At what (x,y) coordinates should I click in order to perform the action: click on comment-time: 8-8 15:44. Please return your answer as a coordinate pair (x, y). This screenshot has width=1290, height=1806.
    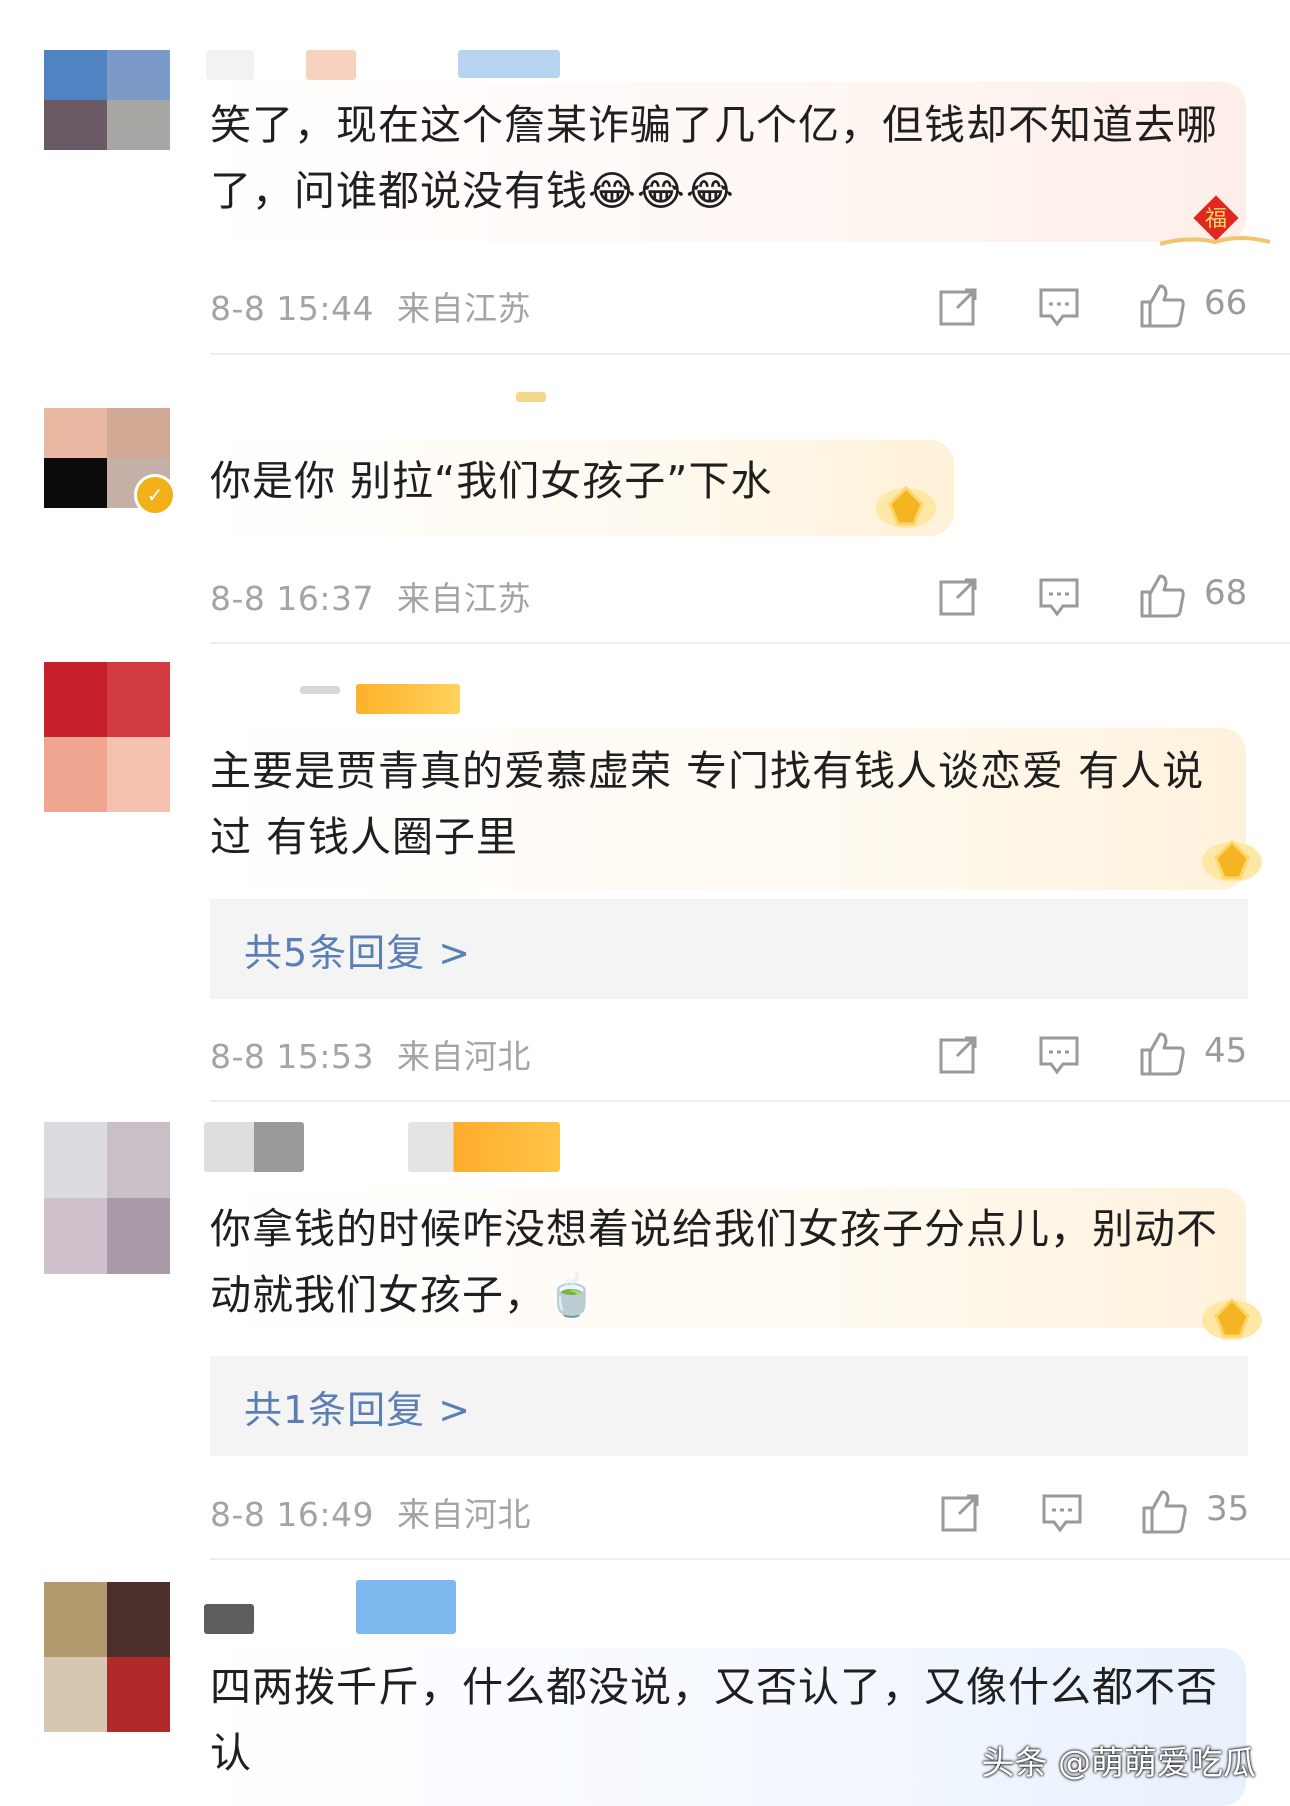
    Looking at the image, I should click on (292, 308).